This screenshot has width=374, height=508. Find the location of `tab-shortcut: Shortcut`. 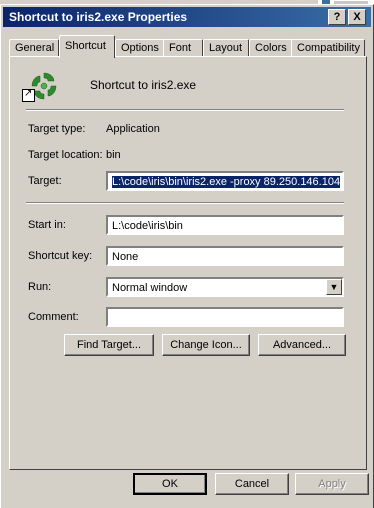

tab-shortcut: Shortcut is located at coordinates (87, 46).